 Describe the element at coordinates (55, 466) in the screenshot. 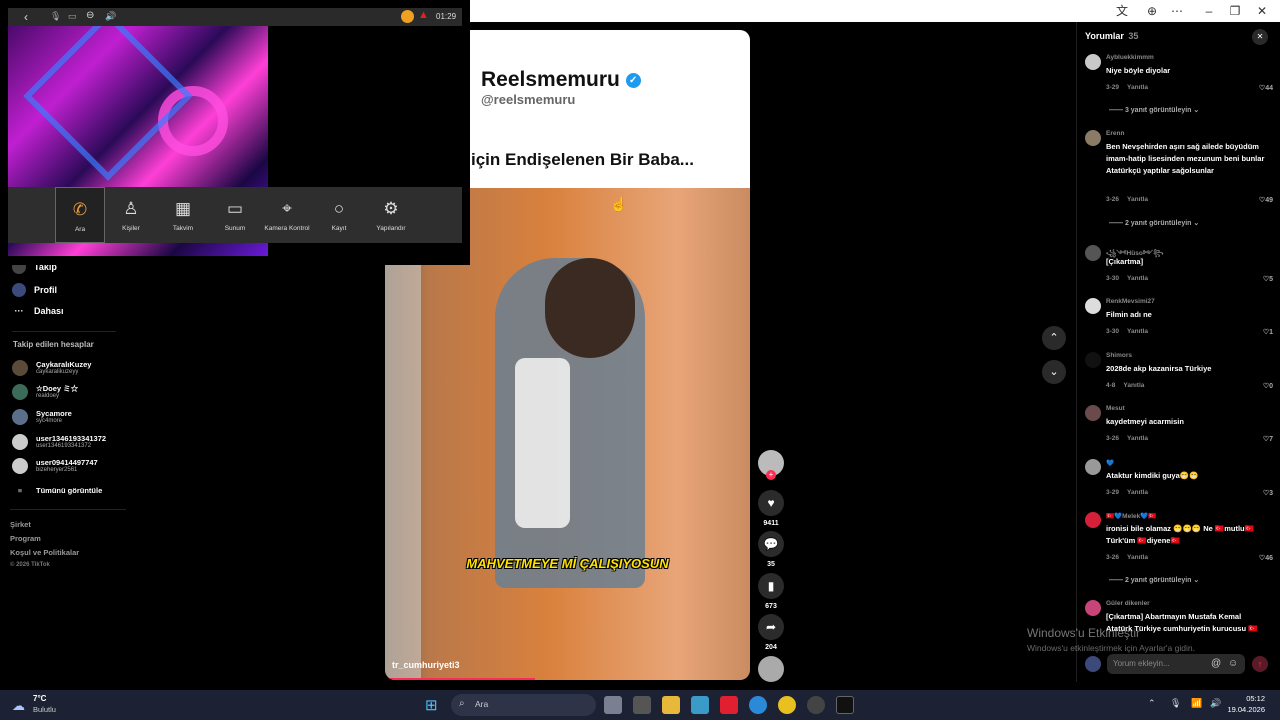

I see `following-account: user09414497747 bizeheryer2561` at that location.